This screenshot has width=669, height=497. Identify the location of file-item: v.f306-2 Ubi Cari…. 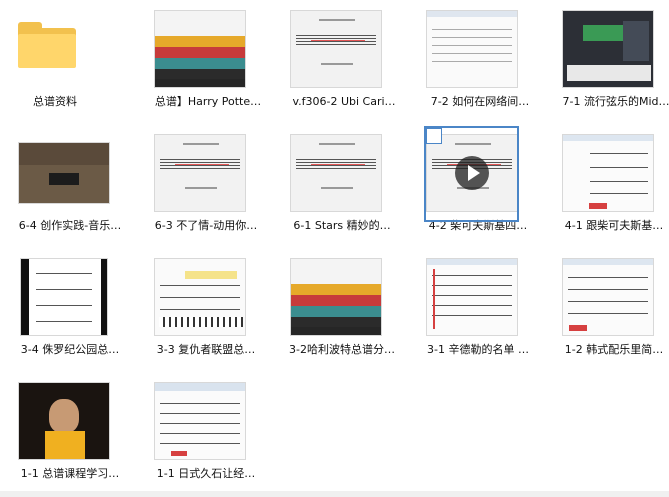
(340, 62).